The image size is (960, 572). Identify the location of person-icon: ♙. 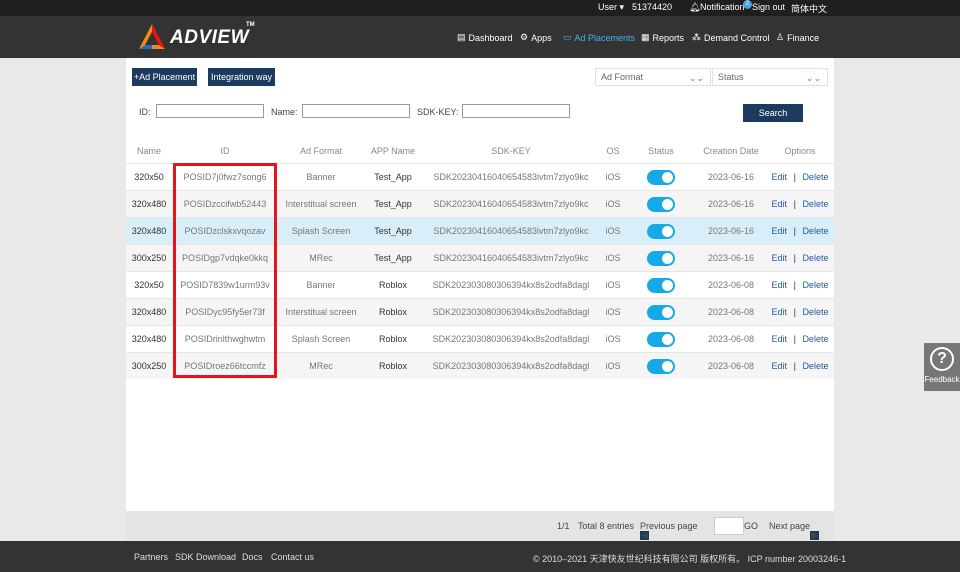
(780, 37).